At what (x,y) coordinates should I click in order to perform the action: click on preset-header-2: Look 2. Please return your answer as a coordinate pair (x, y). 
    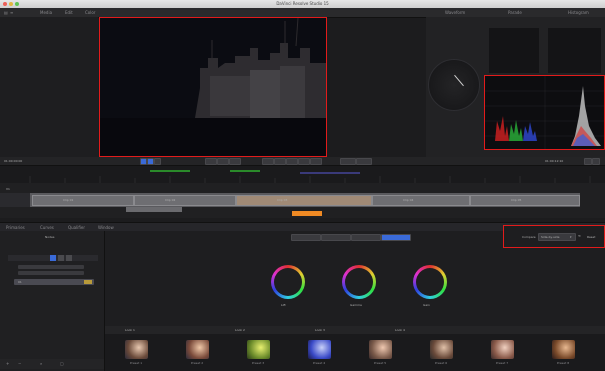
    Looking at the image, I should click on (240, 330).